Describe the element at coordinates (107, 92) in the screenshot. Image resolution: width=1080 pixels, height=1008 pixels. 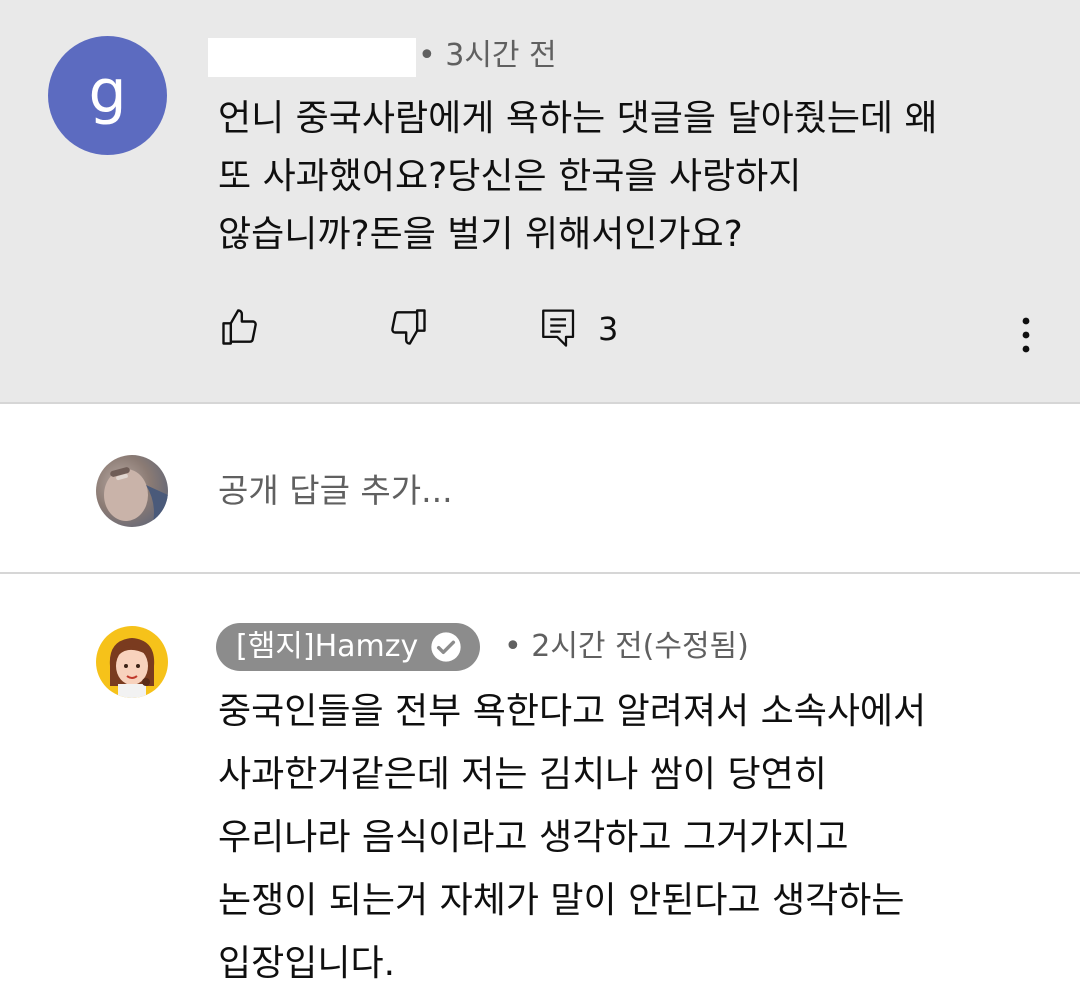
I see `avatar-letter: g` at that location.